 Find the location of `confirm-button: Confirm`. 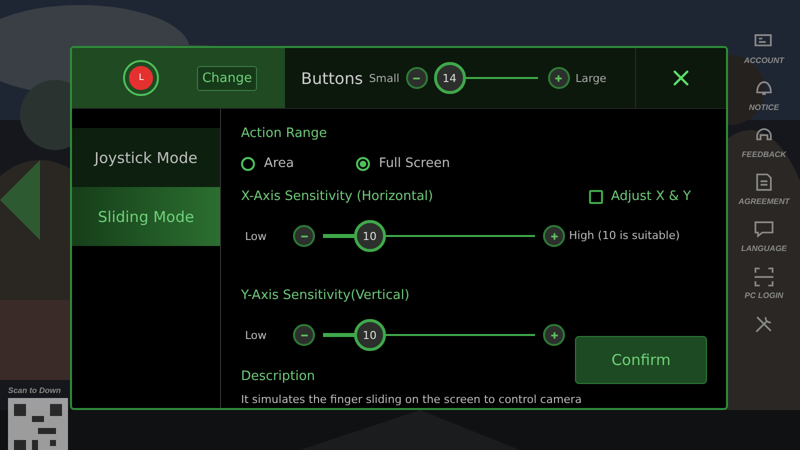

confirm-button: Confirm is located at coordinates (641, 360).